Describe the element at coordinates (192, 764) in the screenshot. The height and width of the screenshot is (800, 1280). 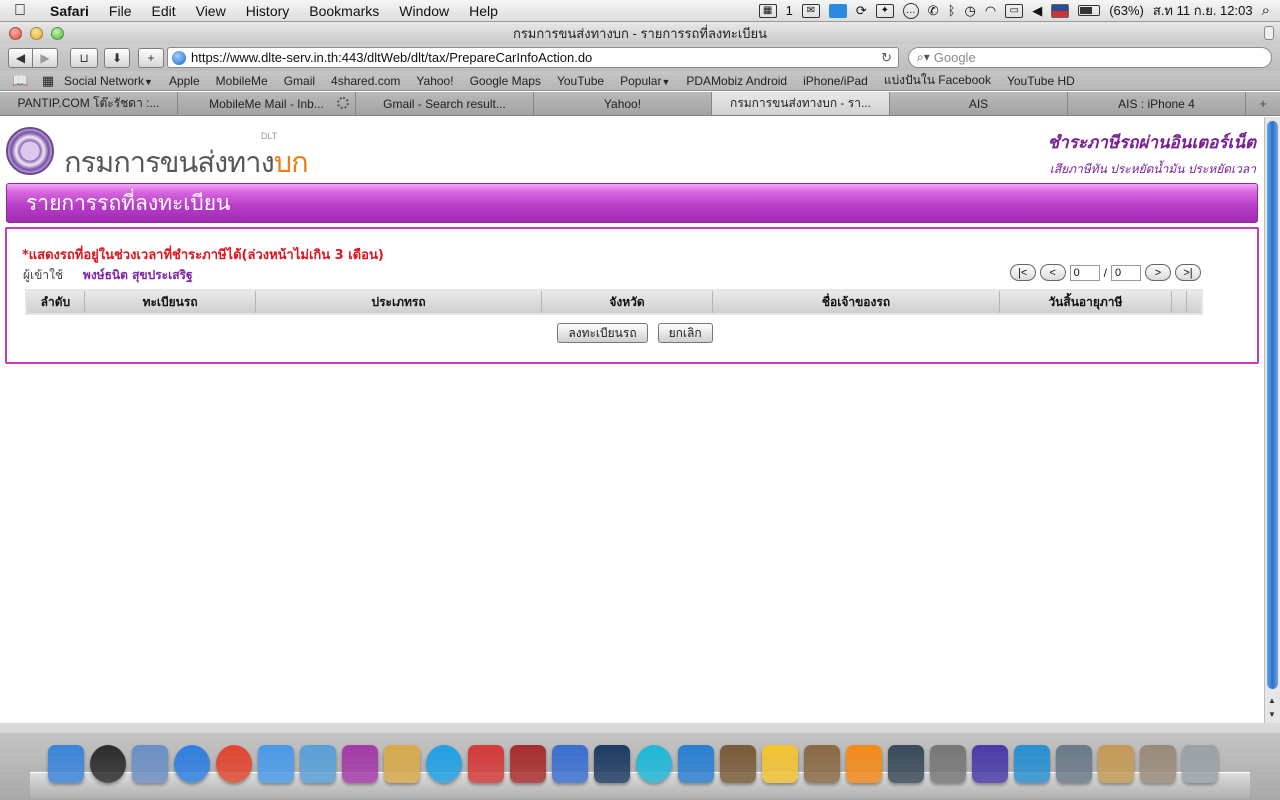
I see `safari-icon` at that location.